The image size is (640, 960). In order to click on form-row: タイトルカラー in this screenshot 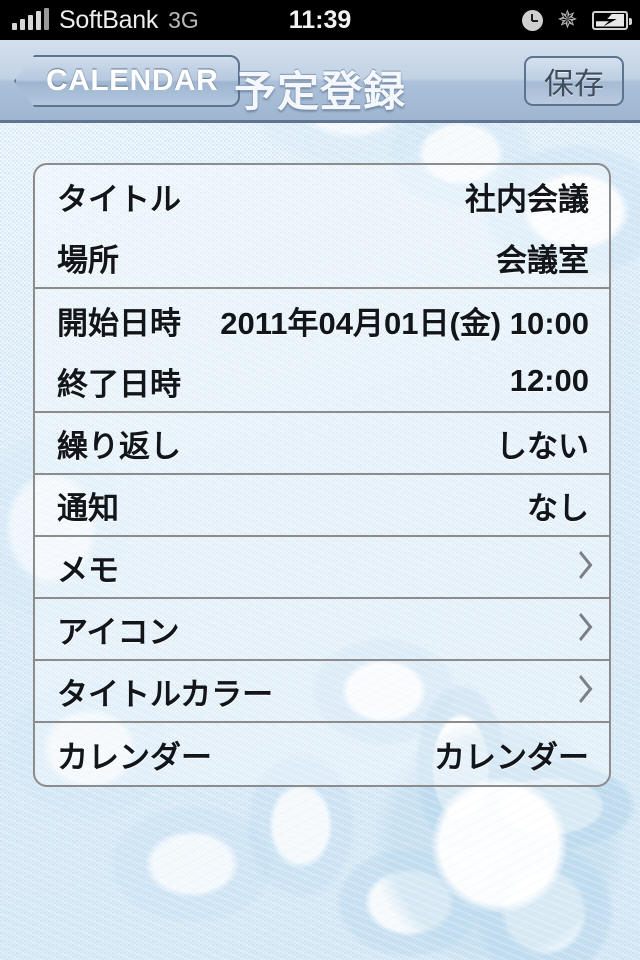, I will do `click(322, 692)`.